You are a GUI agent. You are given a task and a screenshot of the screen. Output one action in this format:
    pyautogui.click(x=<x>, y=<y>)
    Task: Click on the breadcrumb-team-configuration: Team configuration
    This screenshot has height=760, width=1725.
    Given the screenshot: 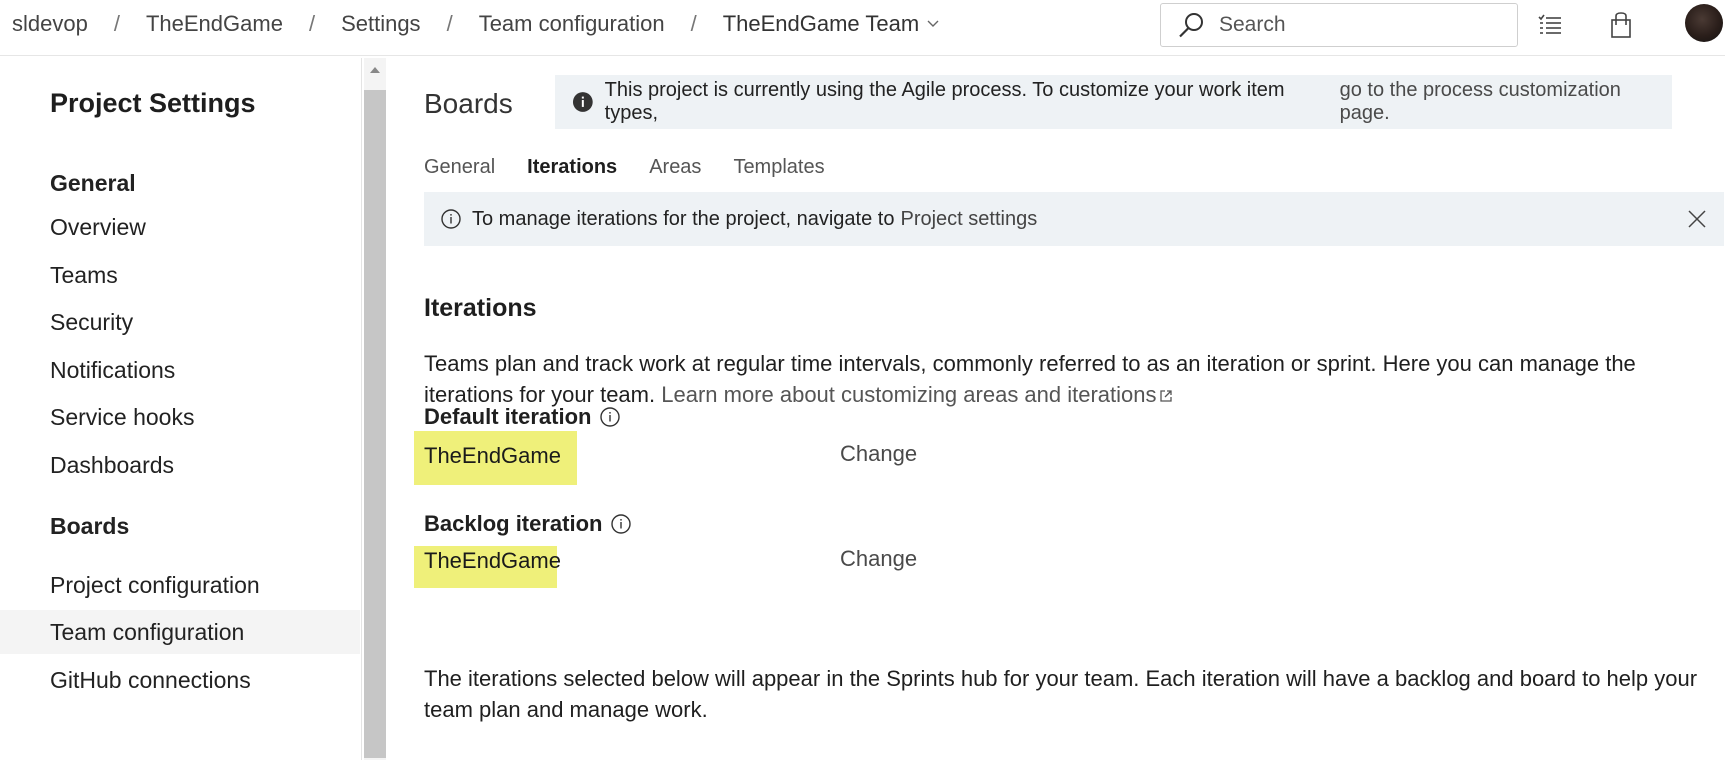 What is the action you would take?
    pyautogui.click(x=572, y=24)
    